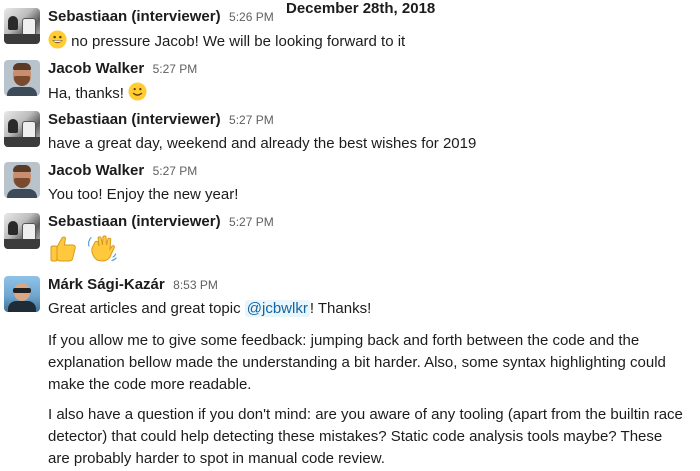 Image resolution: width=700 pixels, height=471 pixels. Describe the element at coordinates (195, 285) in the screenshot. I see `timestamp: 8:53 PM` at that location.